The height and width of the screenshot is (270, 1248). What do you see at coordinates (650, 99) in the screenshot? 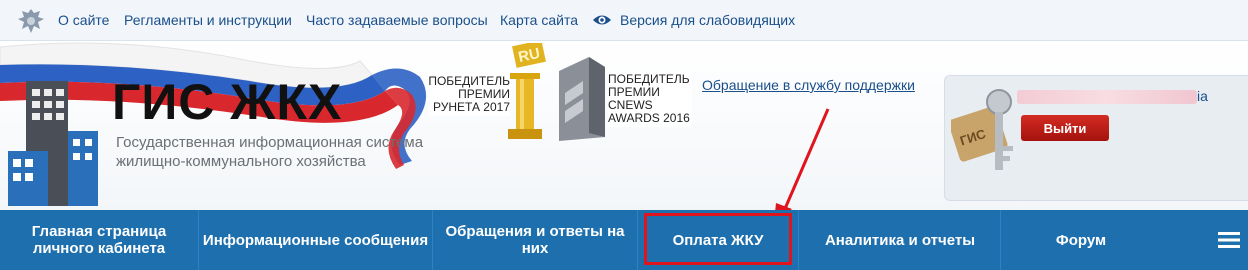
I see `award-cnews-text: ПОБЕДИТЕЛЬ ПРЕМИИ CNEWS AWARDS 2016` at bounding box center [650, 99].